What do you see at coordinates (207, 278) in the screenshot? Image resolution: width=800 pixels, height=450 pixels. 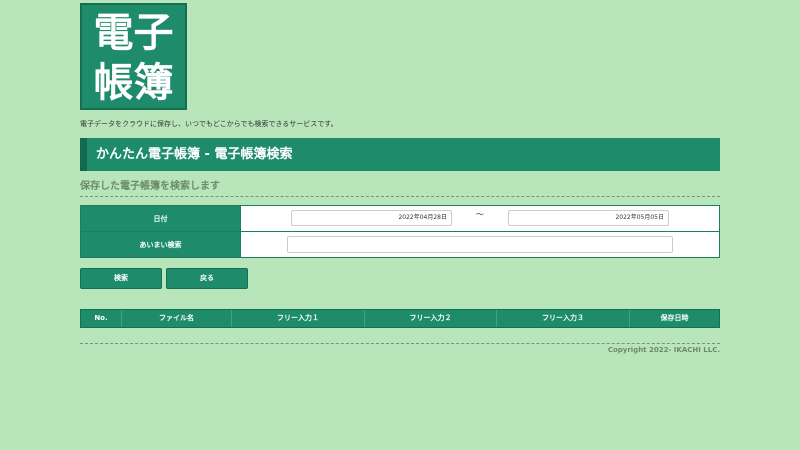 I see `back-button: 戻る` at bounding box center [207, 278].